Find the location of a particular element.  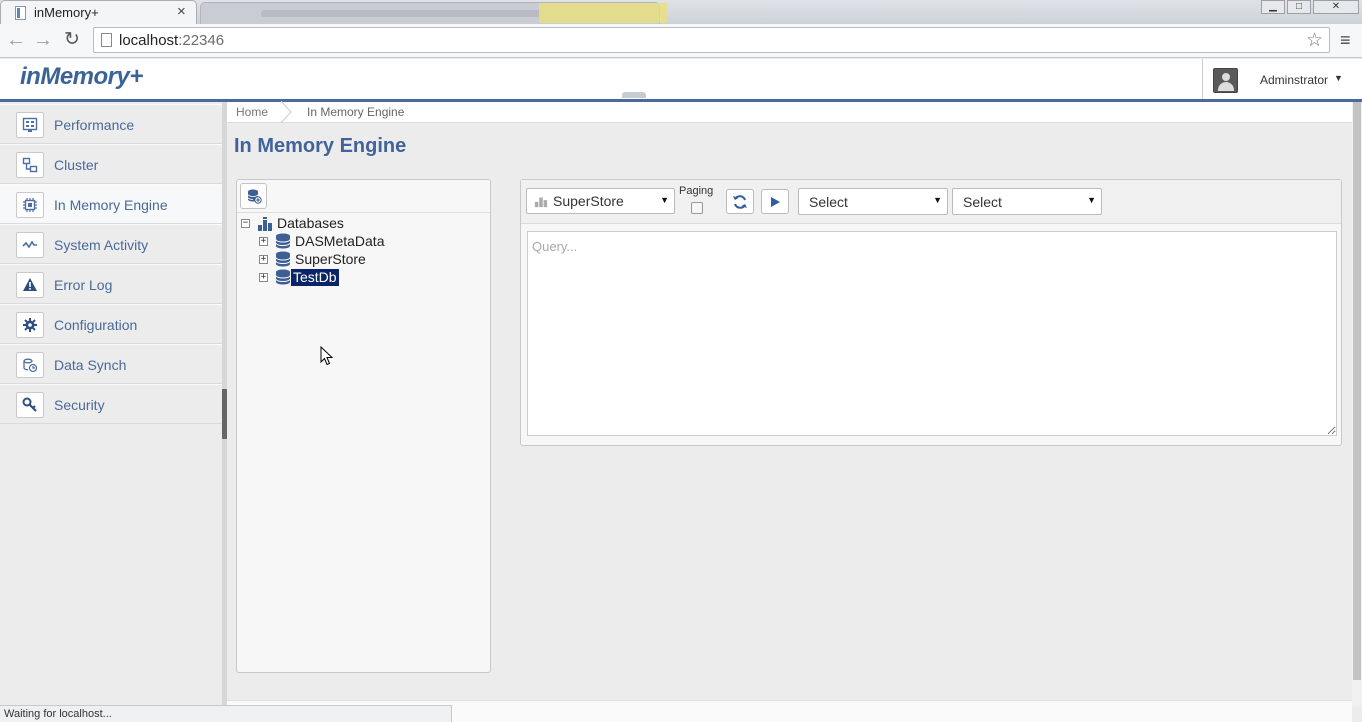

browser-toolbar: ← → ↻ localhost:22346 ☆ ≡ is located at coordinates (681, 41).